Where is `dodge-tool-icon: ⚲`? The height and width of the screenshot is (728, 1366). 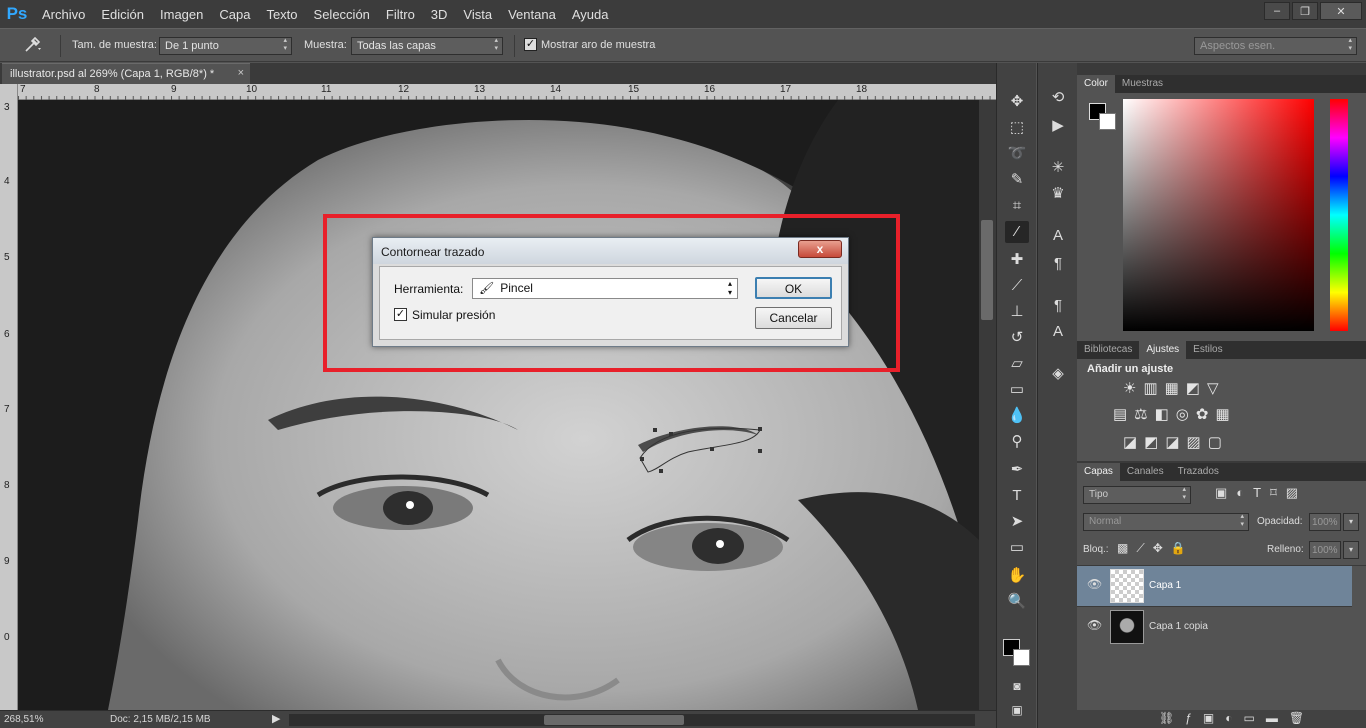 dodge-tool-icon: ⚲ is located at coordinates (1017, 442).